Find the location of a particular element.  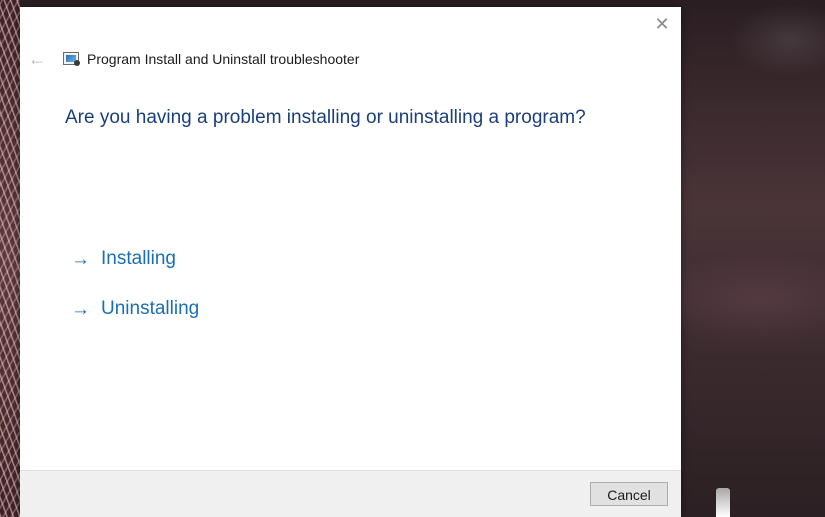

desktop-wallpaper-left is located at coordinates (10, 258).